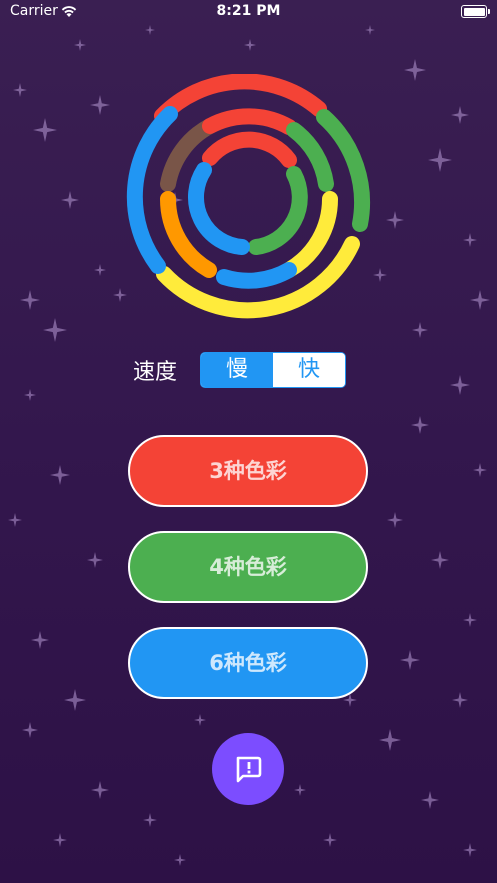  I want to click on speed-label: 速度, so click(155, 372).